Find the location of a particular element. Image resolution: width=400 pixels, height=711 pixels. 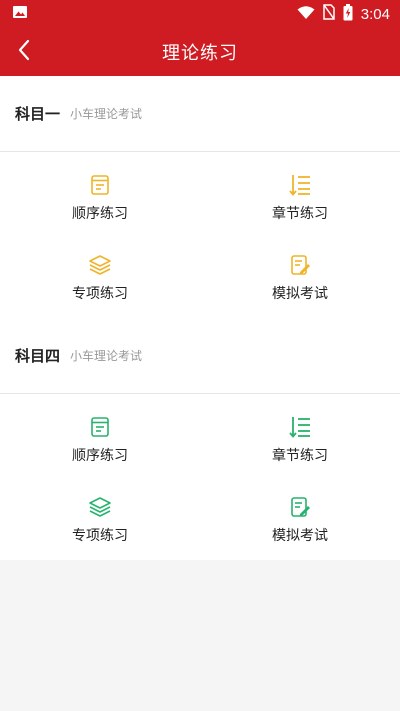

section-title: 科目四 is located at coordinates (38, 356).